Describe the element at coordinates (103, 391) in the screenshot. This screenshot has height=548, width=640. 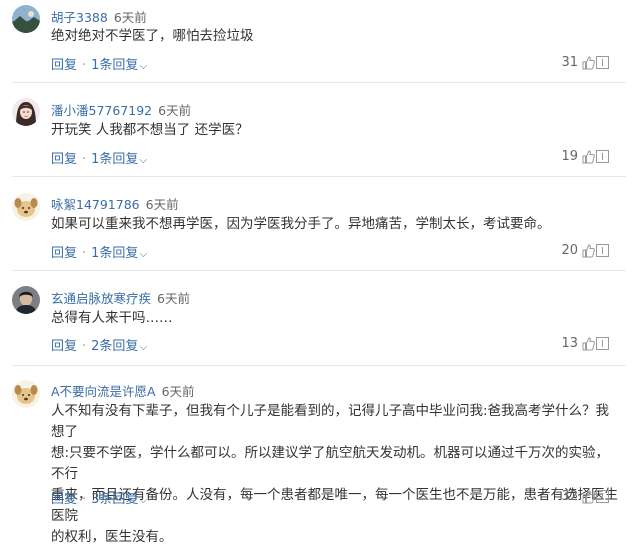
I see `username-link: A不要向流是许愿A` at that location.